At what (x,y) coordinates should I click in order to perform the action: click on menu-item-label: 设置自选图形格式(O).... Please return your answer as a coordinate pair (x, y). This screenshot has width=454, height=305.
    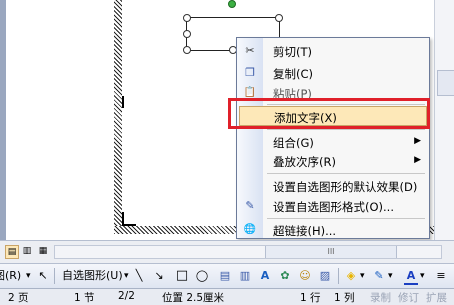
    Looking at the image, I should click on (333, 207).